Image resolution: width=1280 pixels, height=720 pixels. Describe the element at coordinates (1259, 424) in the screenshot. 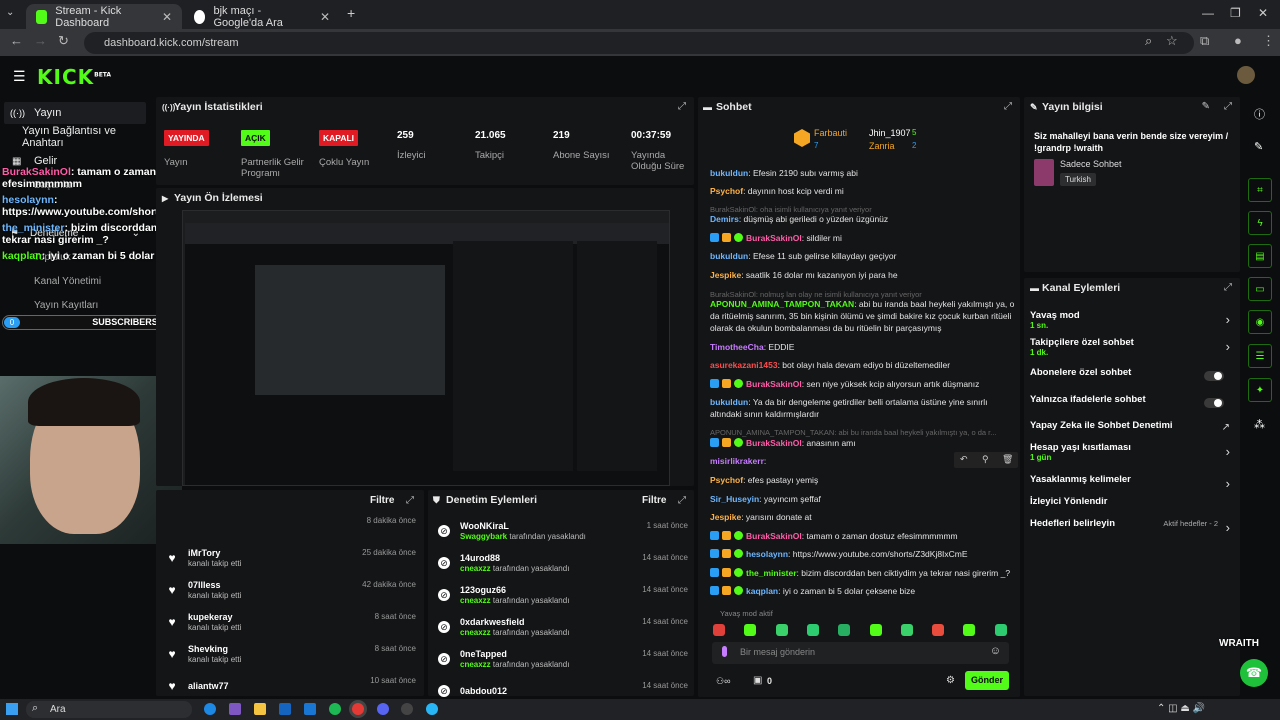

I see `add-widget-icon: ⁂` at that location.